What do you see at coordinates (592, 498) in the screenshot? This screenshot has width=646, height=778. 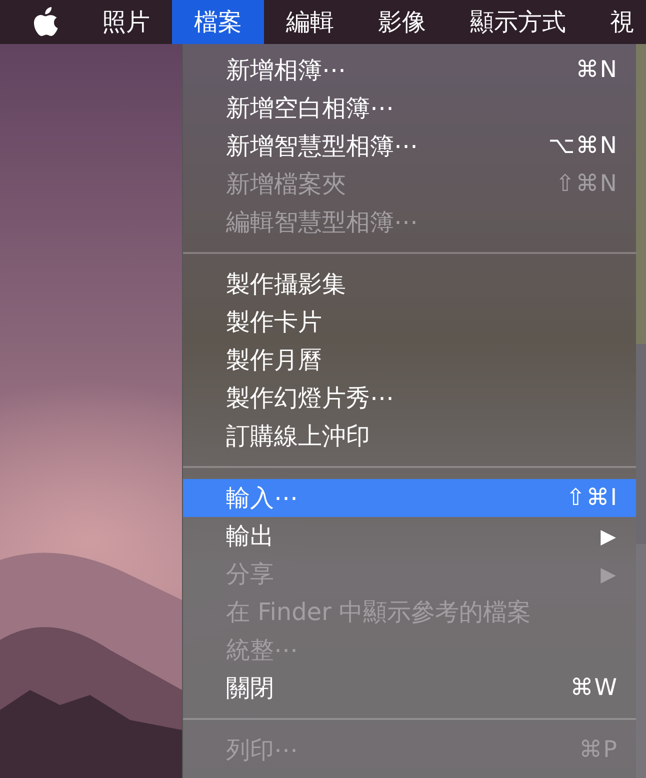 I see `keyboard-shortcut: ⇧⌘I` at bounding box center [592, 498].